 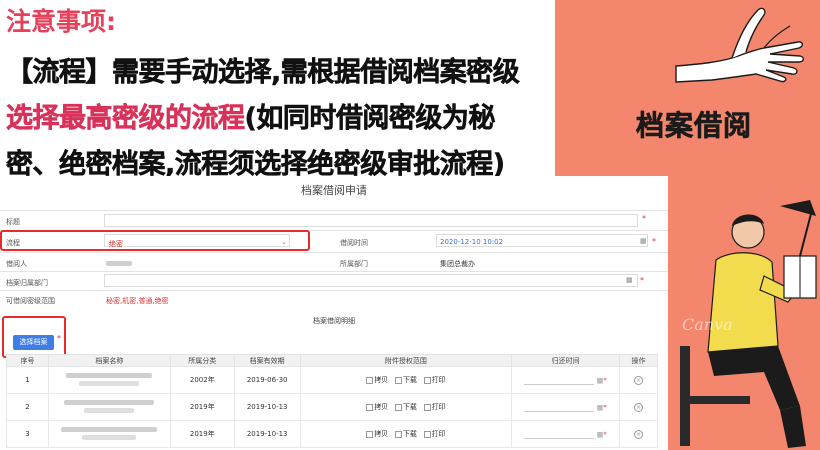 What do you see at coordinates (371, 220) in the screenshot?
I see `subject-input` at bounding box center [371, 220].